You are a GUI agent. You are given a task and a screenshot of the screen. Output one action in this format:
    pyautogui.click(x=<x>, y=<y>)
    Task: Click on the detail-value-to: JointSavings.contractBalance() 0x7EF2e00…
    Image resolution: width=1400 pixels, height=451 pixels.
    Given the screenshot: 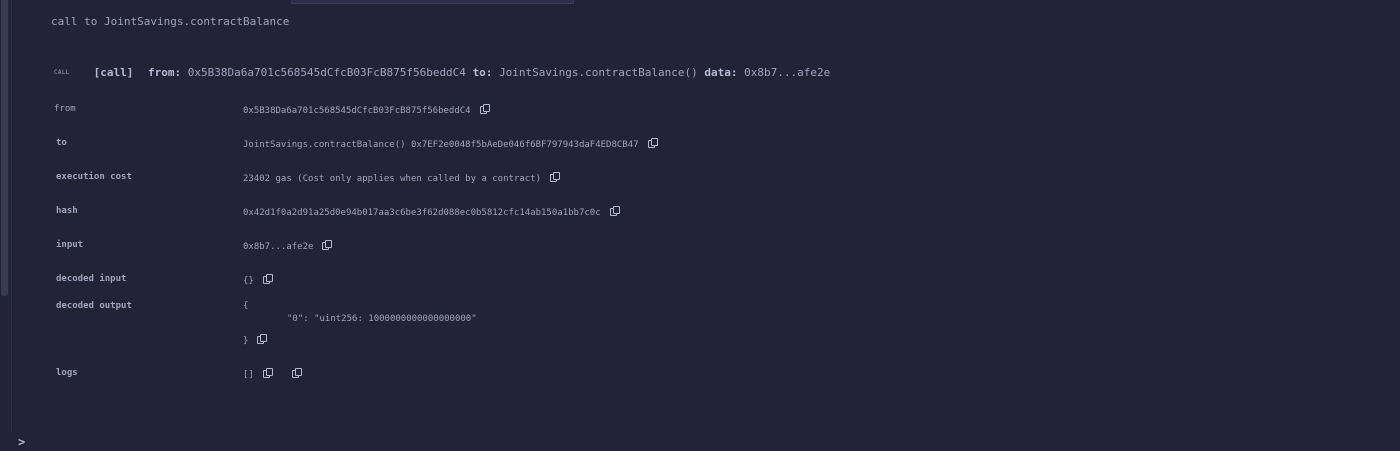 What is the action you would take?
    pyautogui.click(x=450, y=144)
    